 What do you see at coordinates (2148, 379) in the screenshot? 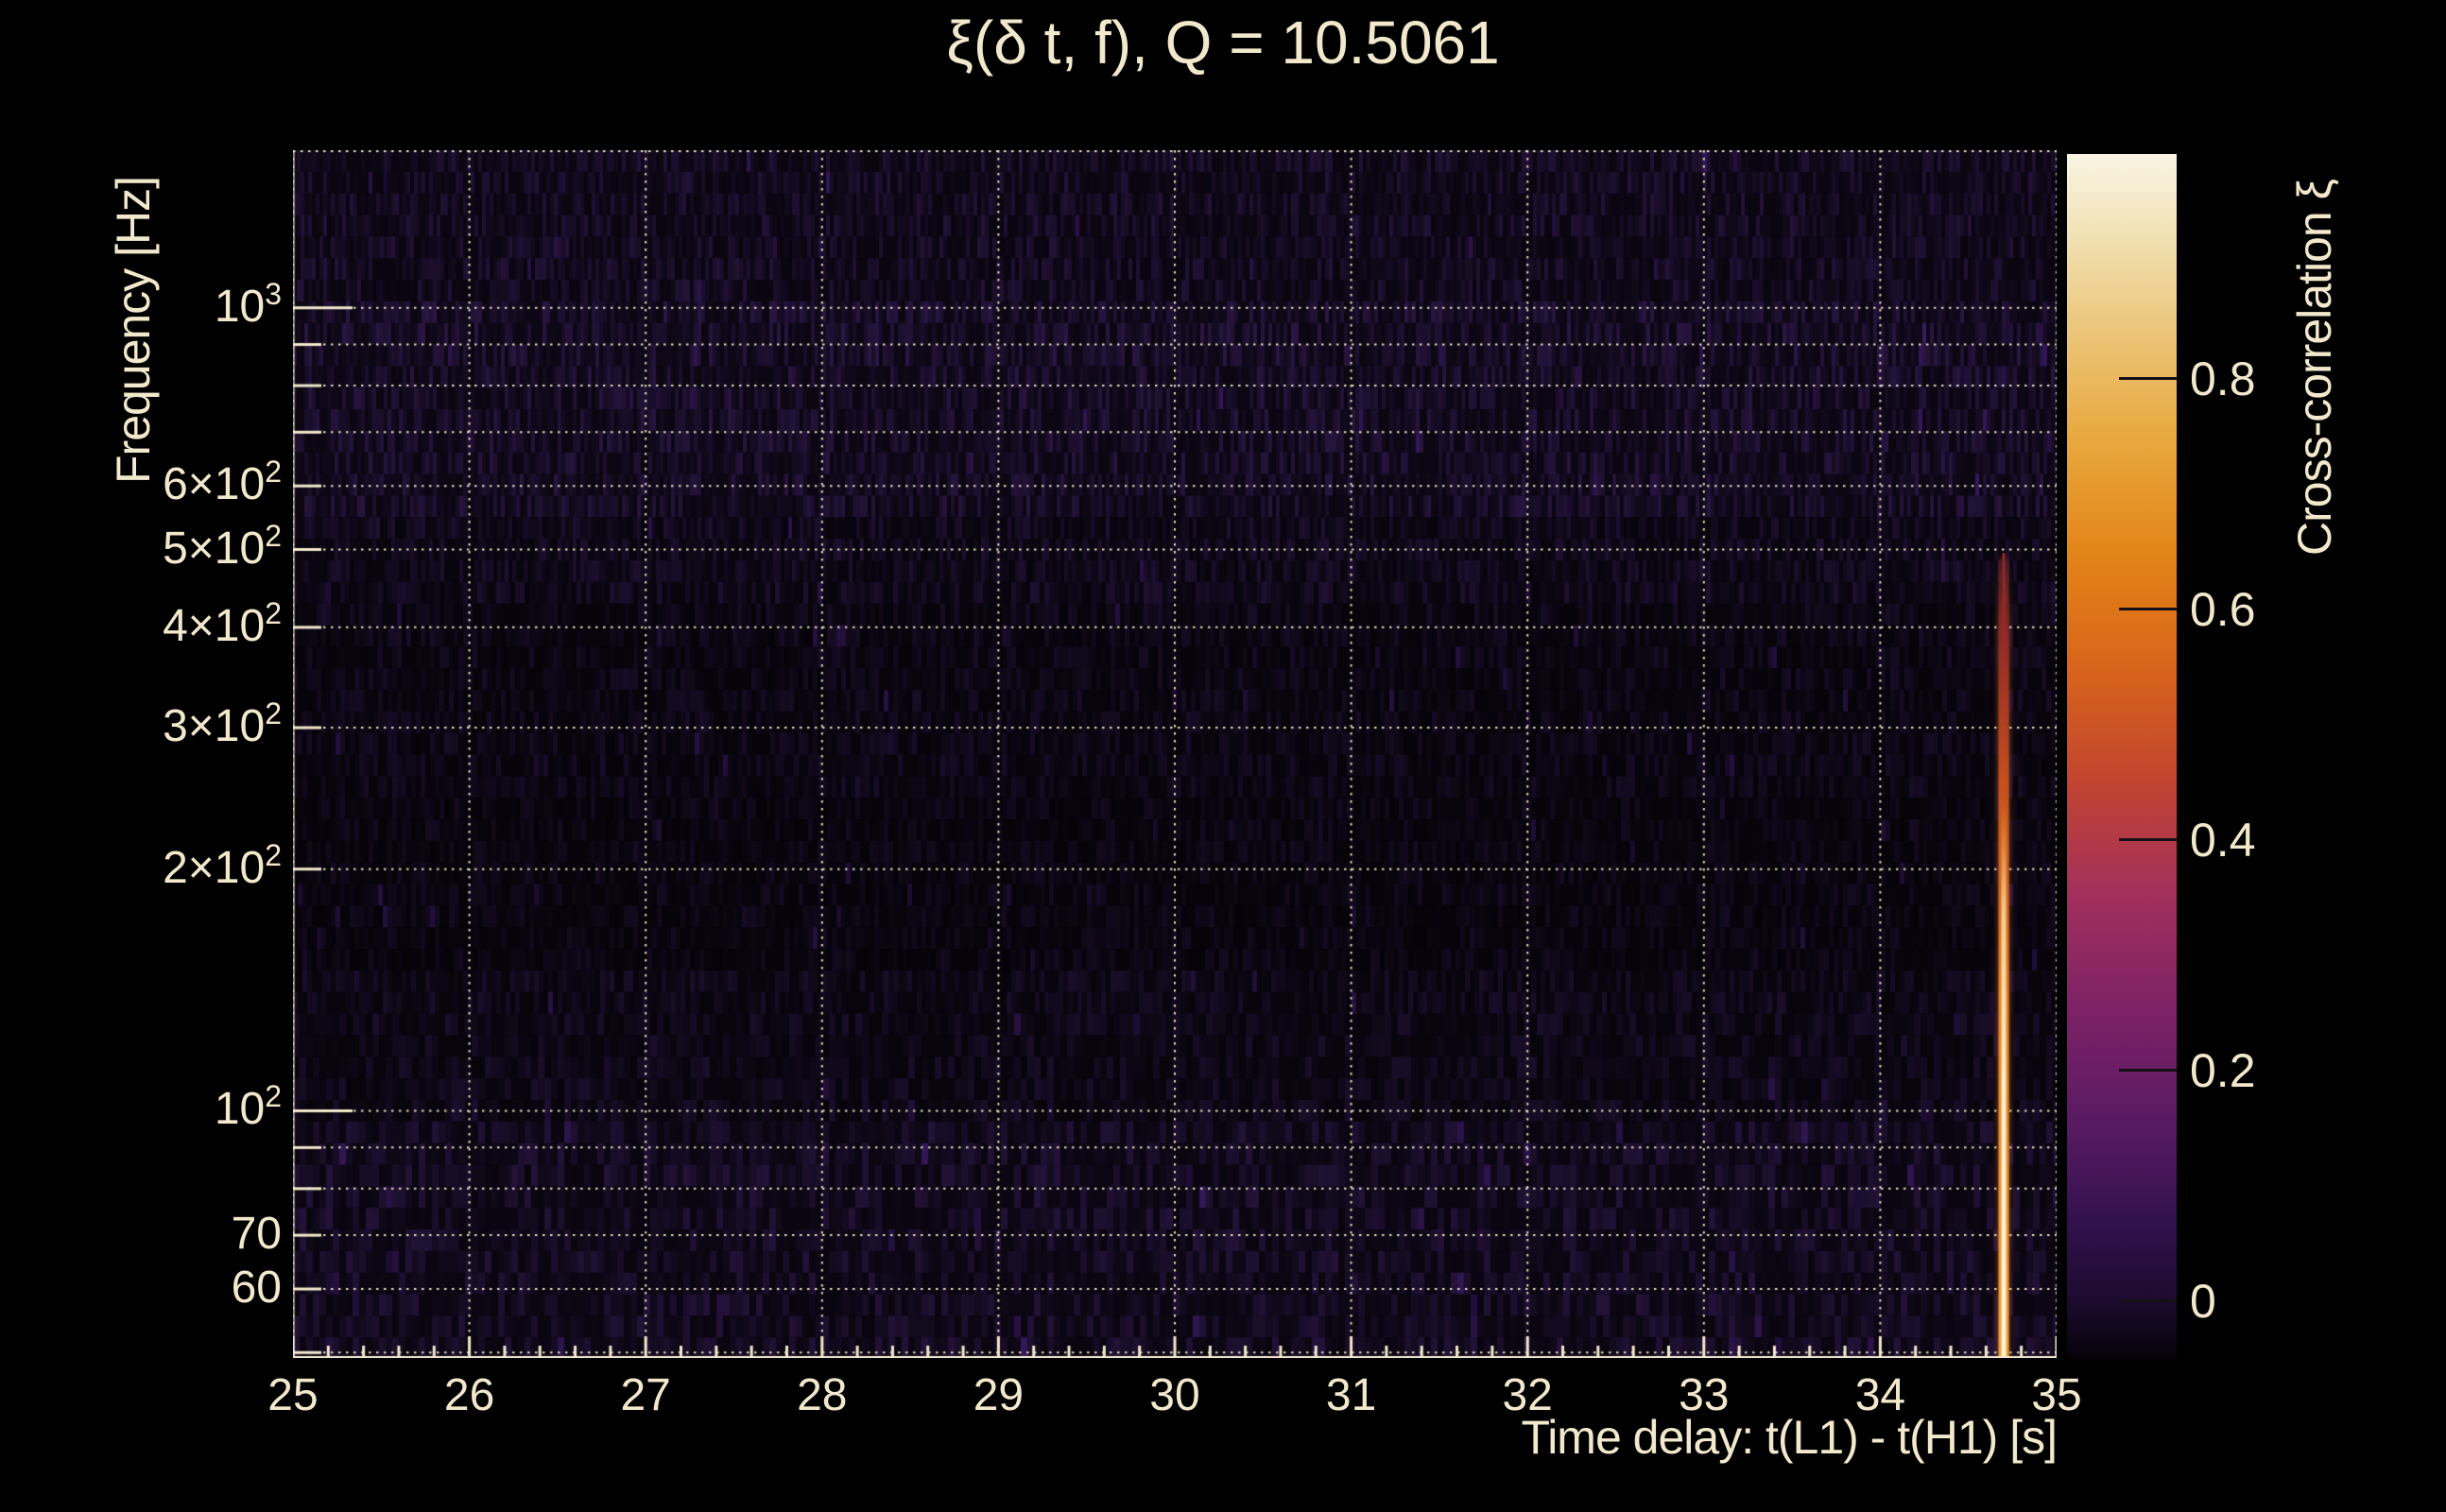
I see `colorbar-tick-0.8` at bounding box center [2148, 379].